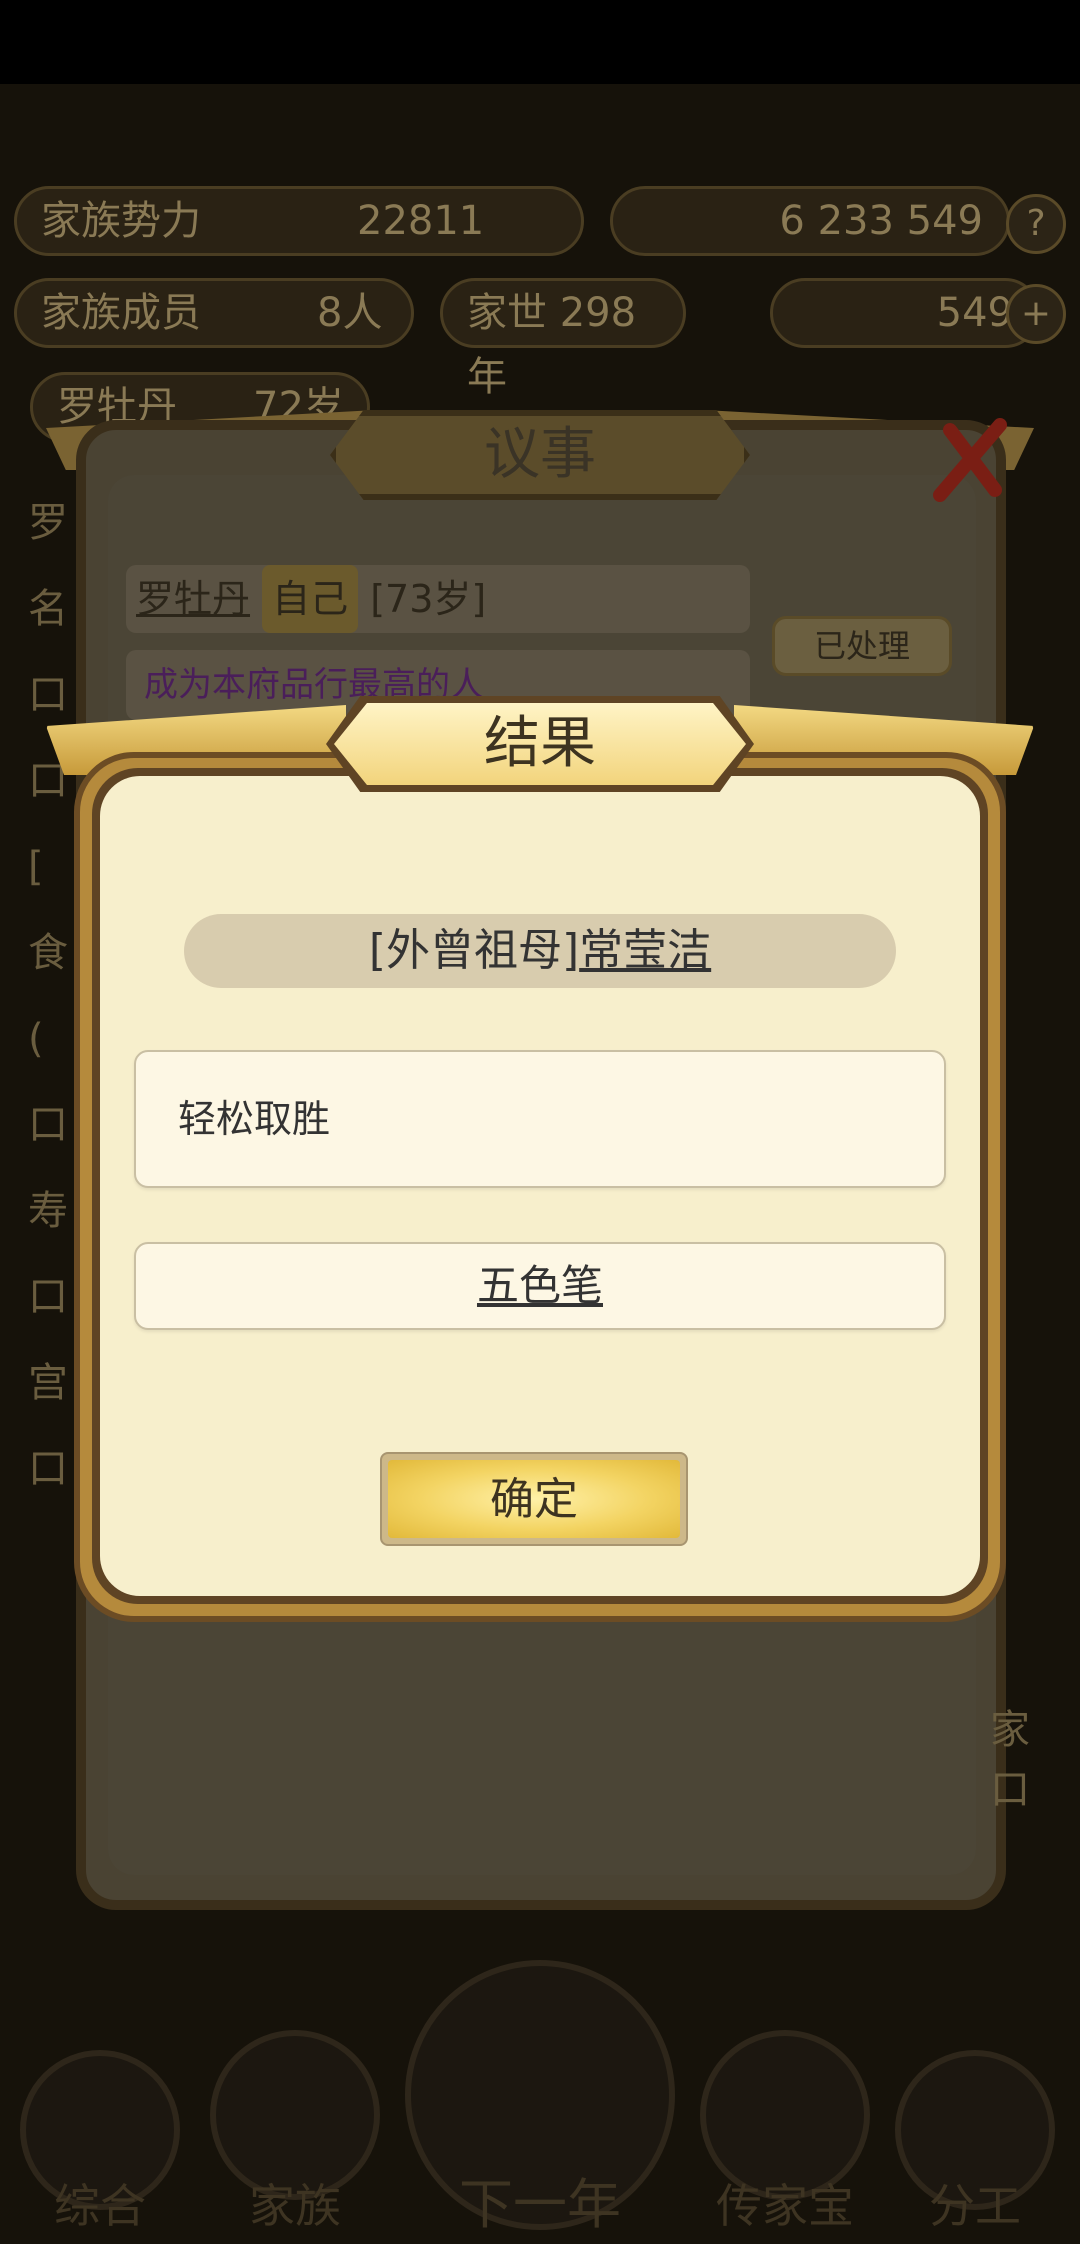 This screenshot has height=2244, width=1080. What do you see at coordinates (36, 1039) in the screenshot?
I see `side-letter: (` at bounding box center [36, 1039].